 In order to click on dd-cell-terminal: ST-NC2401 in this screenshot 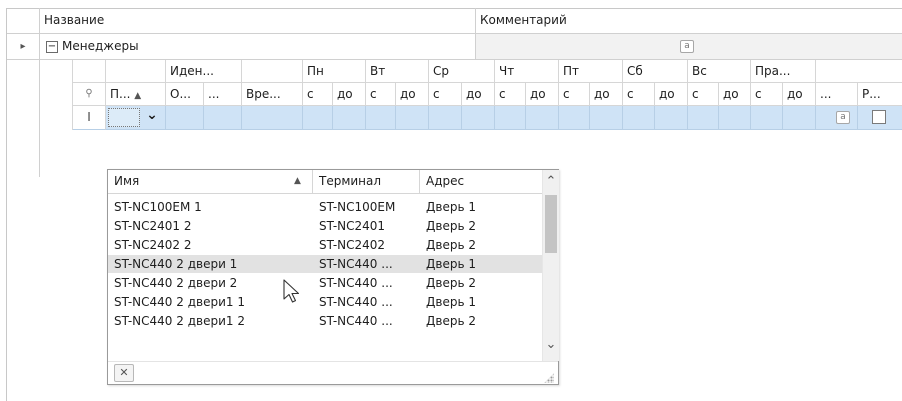, I will do `click(352, 226)`.